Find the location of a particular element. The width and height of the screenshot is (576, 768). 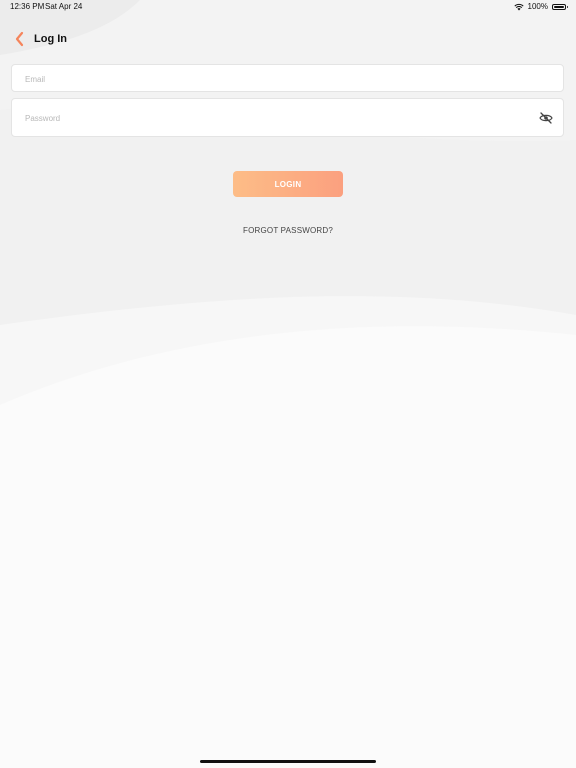

password-input is located at coordinates (275, 118).